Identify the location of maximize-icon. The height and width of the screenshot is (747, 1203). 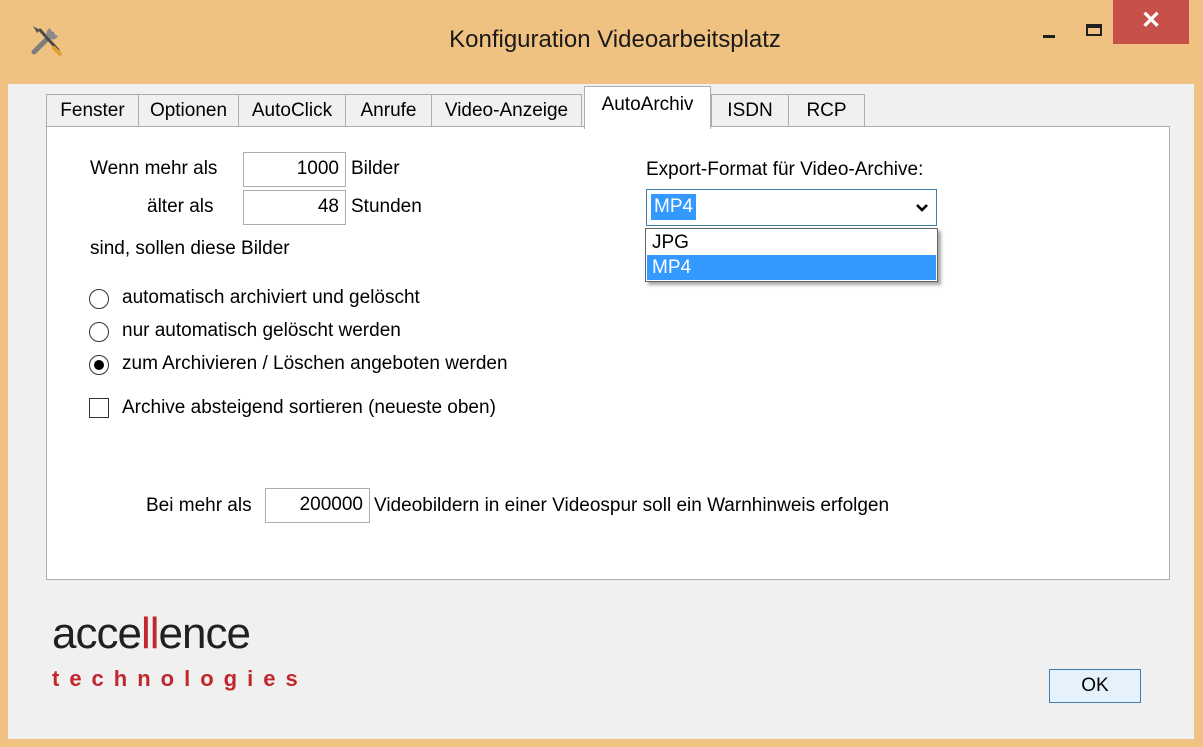
(1095, 31).